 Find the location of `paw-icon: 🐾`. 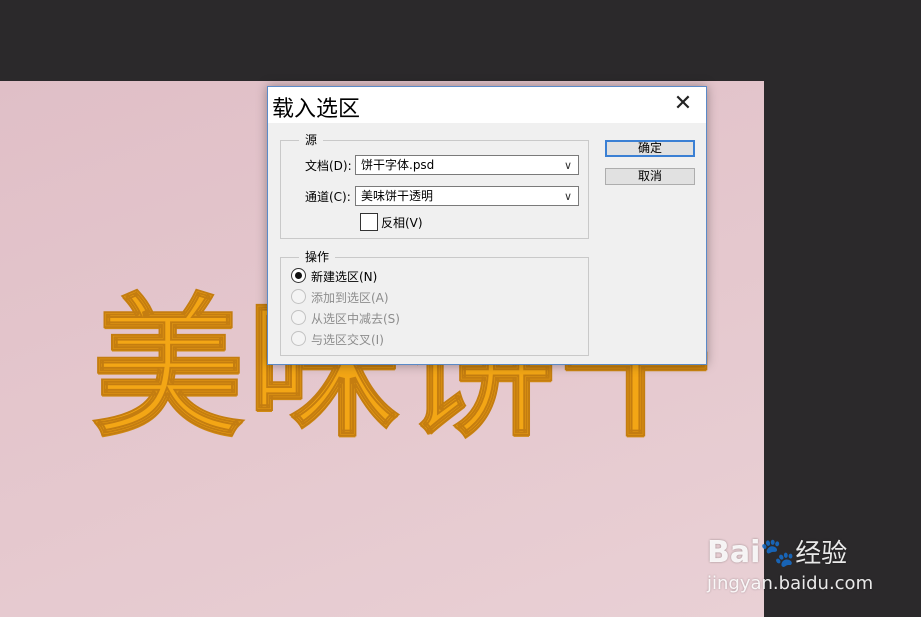

paw-icon: 🐾 is located at coordinates (778, 552).